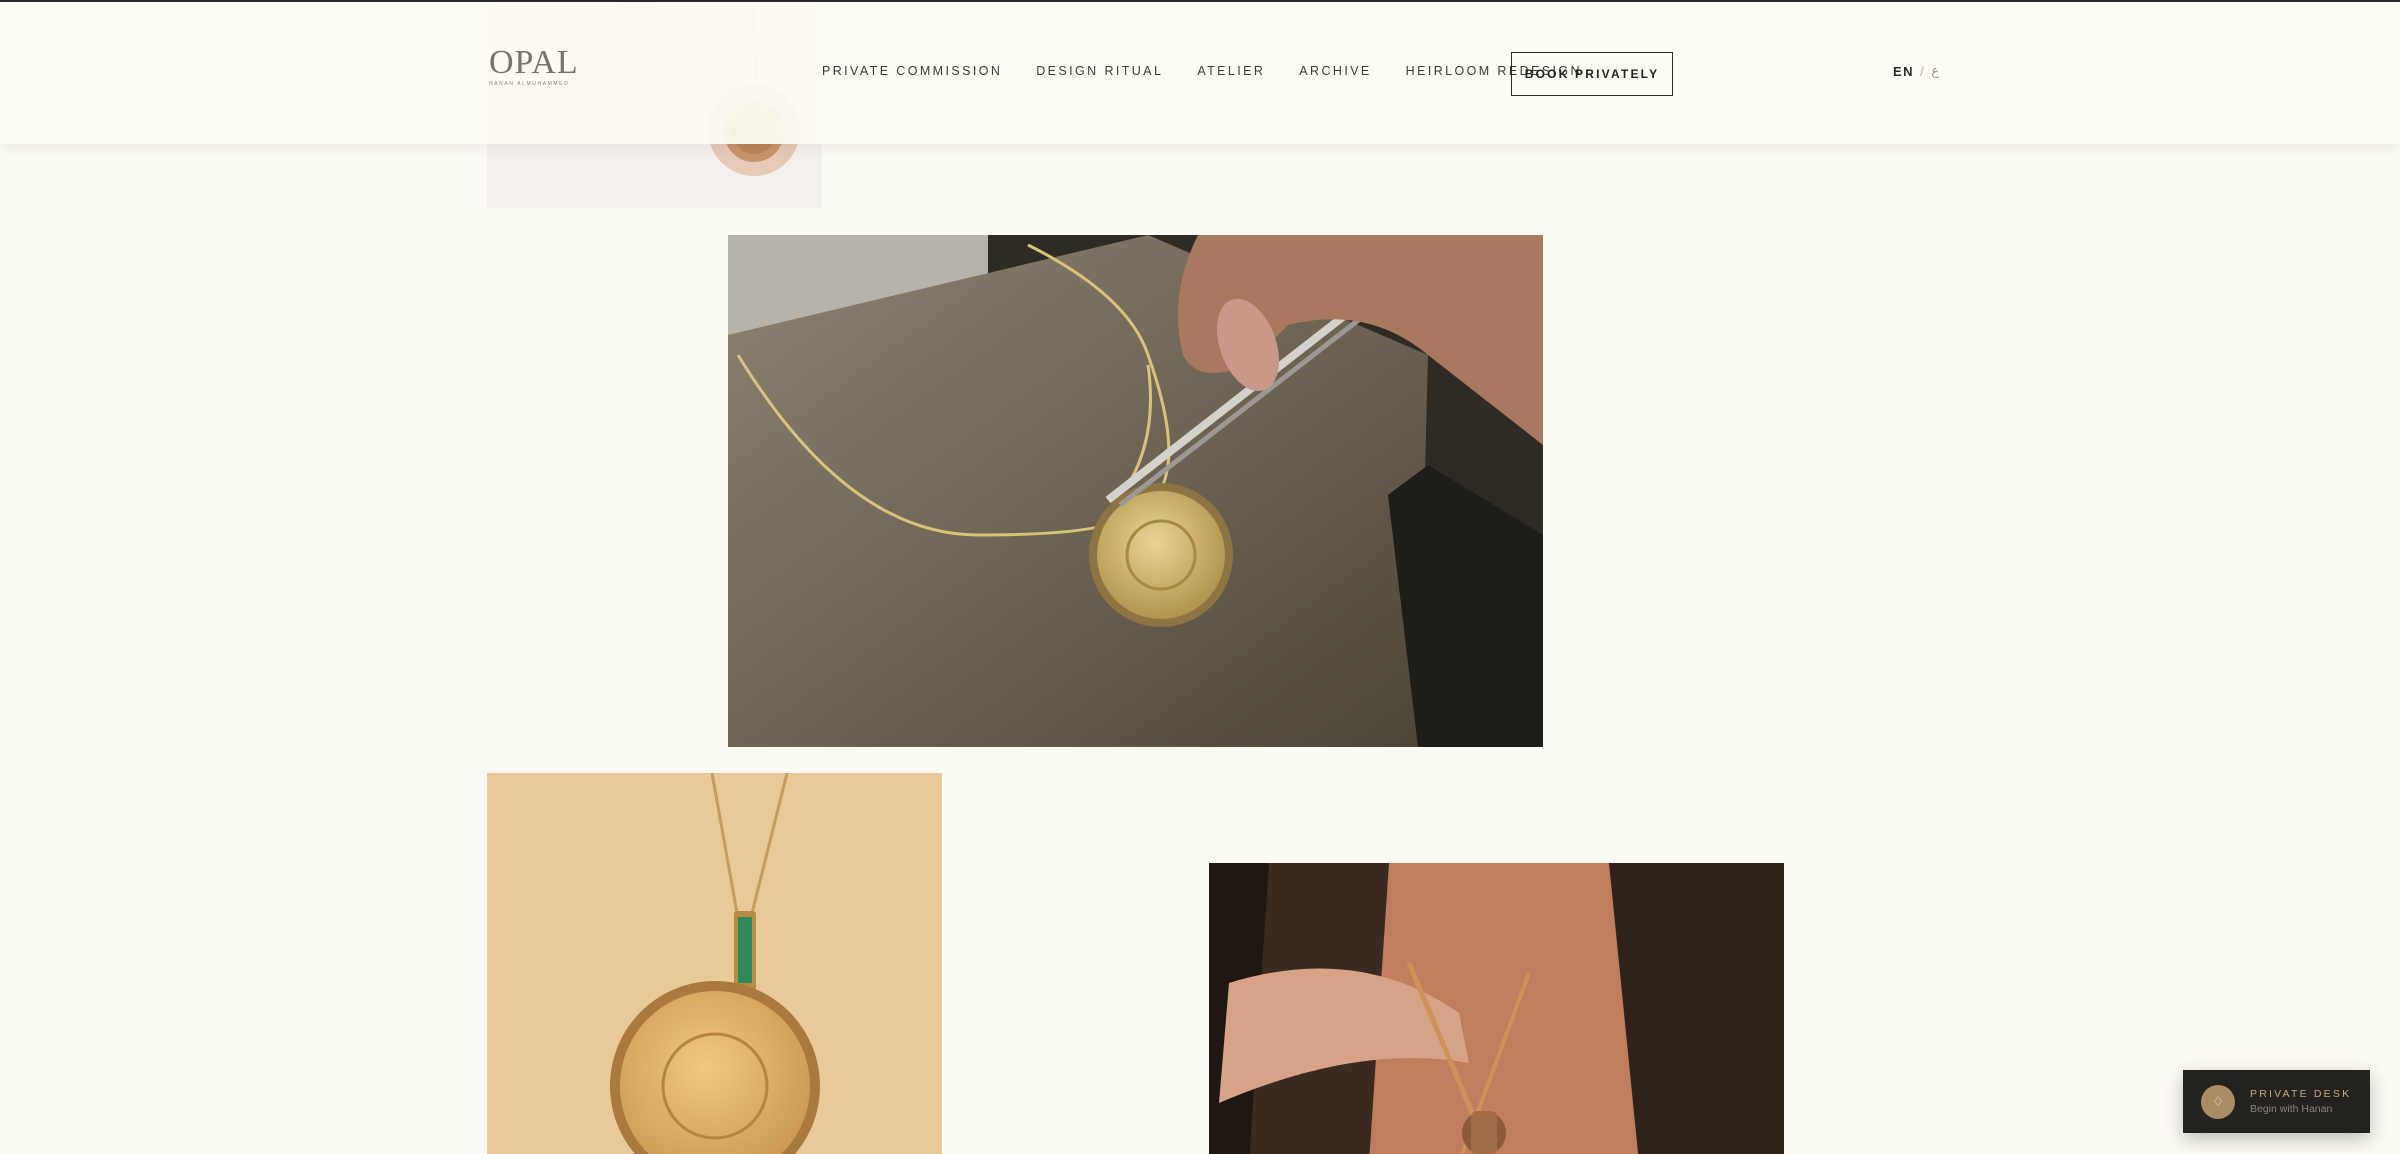 The width and height of the screenshot is (2400, 1154). What do you see at coordinates (2301, 1094) in the screenshot?
I see `private-desk-title: PRIVATE DESK` at bounding box center [2301, 1094].